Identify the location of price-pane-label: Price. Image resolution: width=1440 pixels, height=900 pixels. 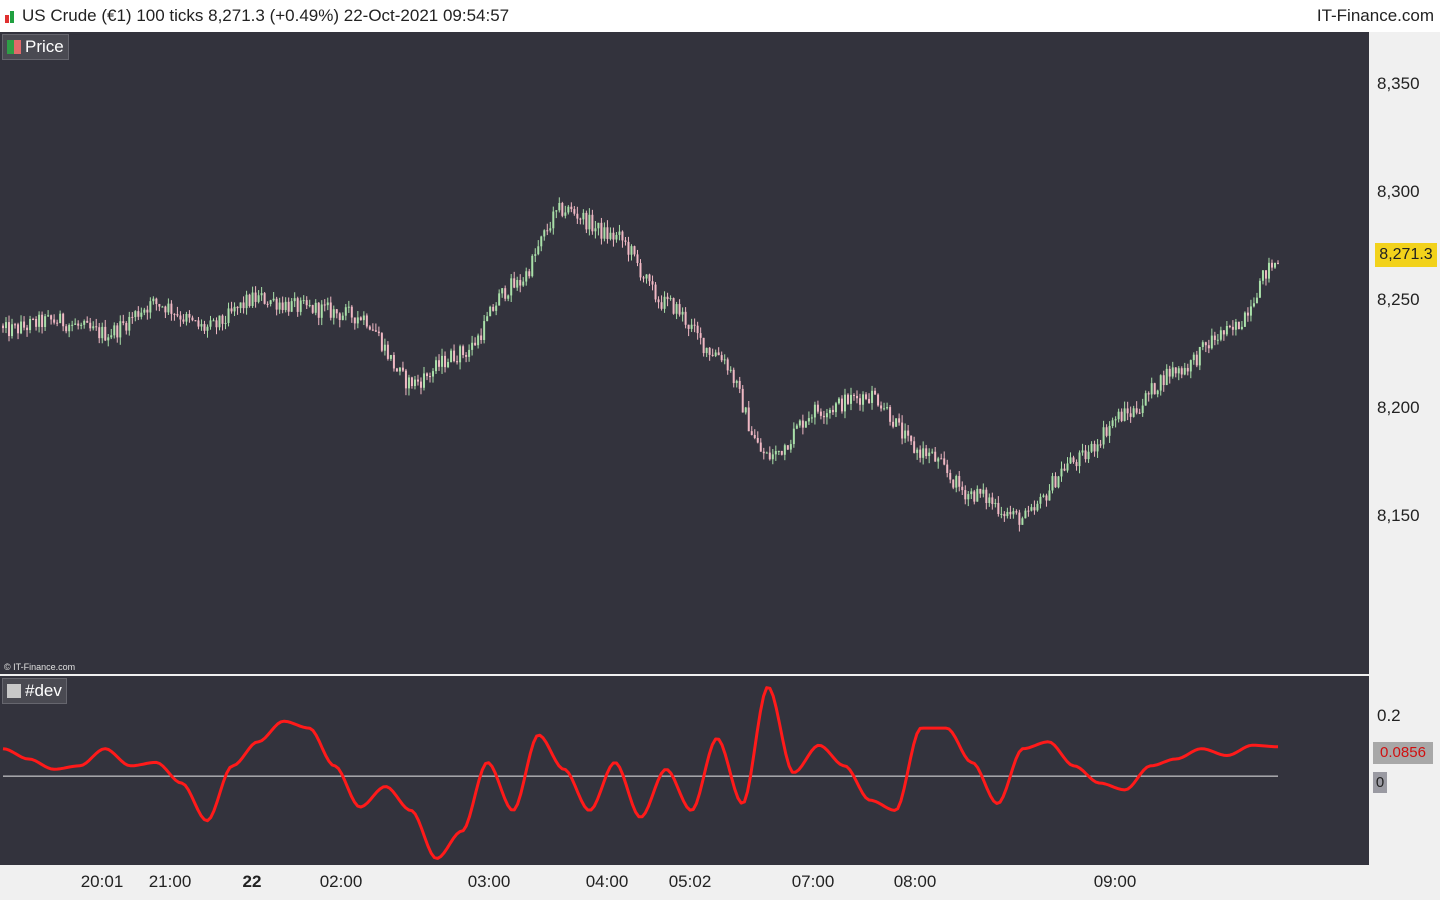
(35, 47).